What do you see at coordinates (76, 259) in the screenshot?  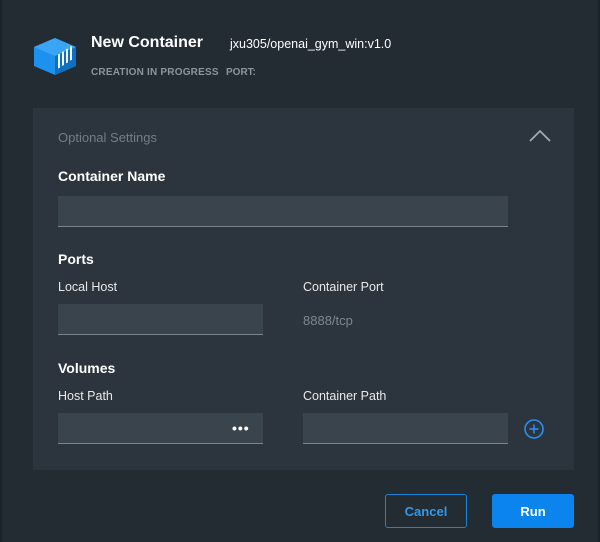 I see `ports-label: Ports` at bounding box center [76, 259].